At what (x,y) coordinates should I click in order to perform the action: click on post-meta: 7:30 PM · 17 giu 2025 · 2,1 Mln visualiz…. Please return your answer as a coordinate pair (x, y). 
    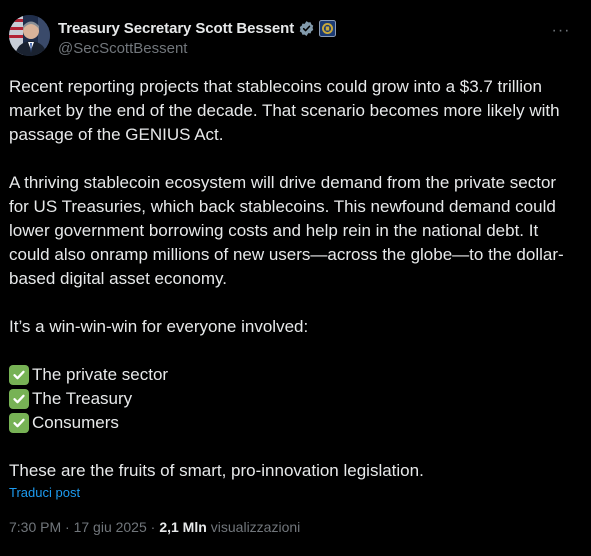
    Looking at the image, I should click on (154, 527).